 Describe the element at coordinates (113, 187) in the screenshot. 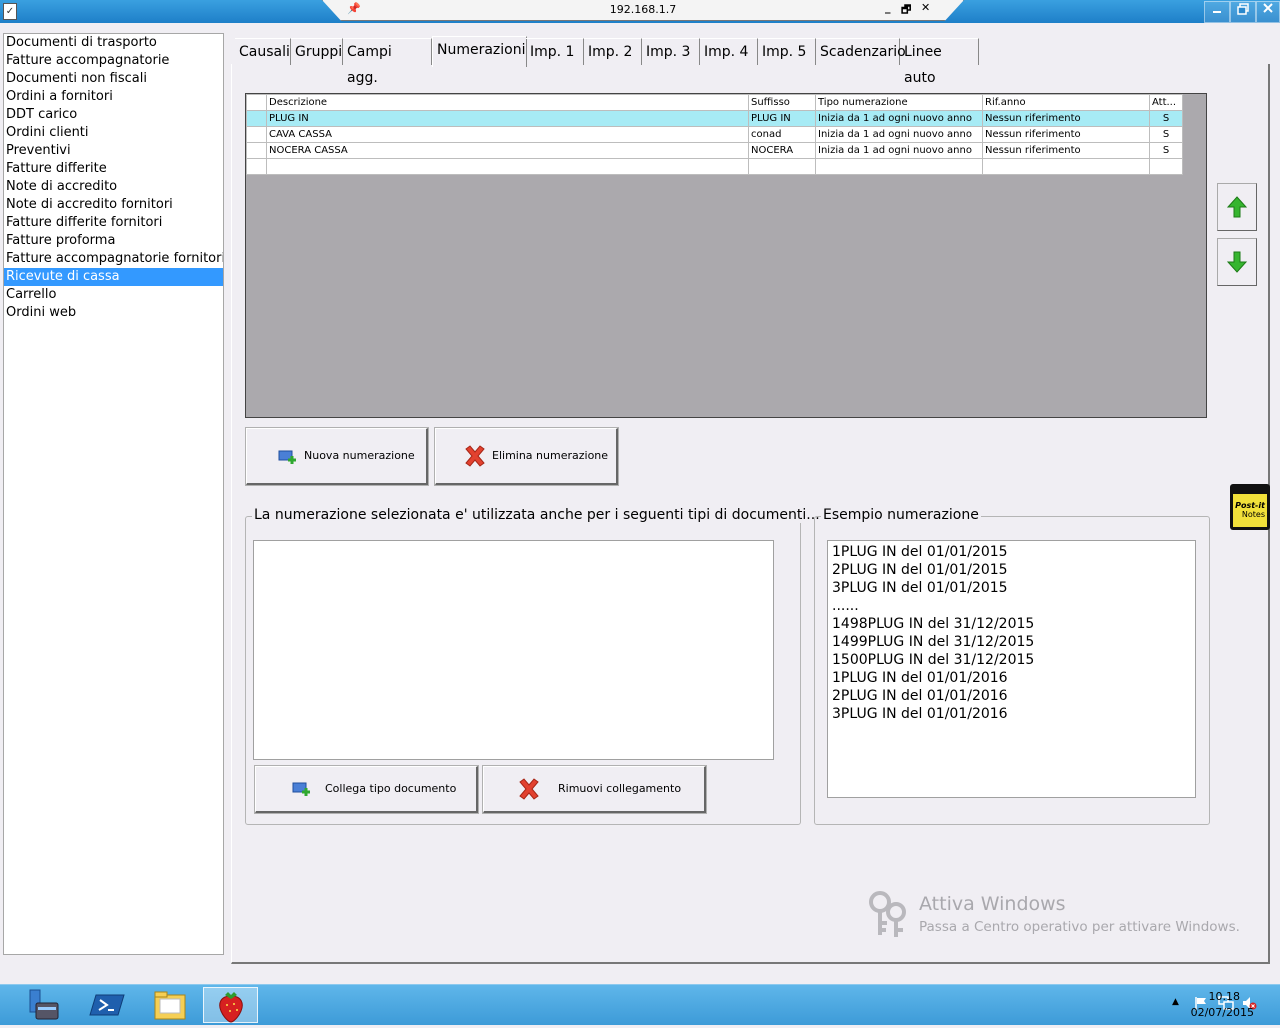

I see `doc-type-item: Note di accredito` at that location.